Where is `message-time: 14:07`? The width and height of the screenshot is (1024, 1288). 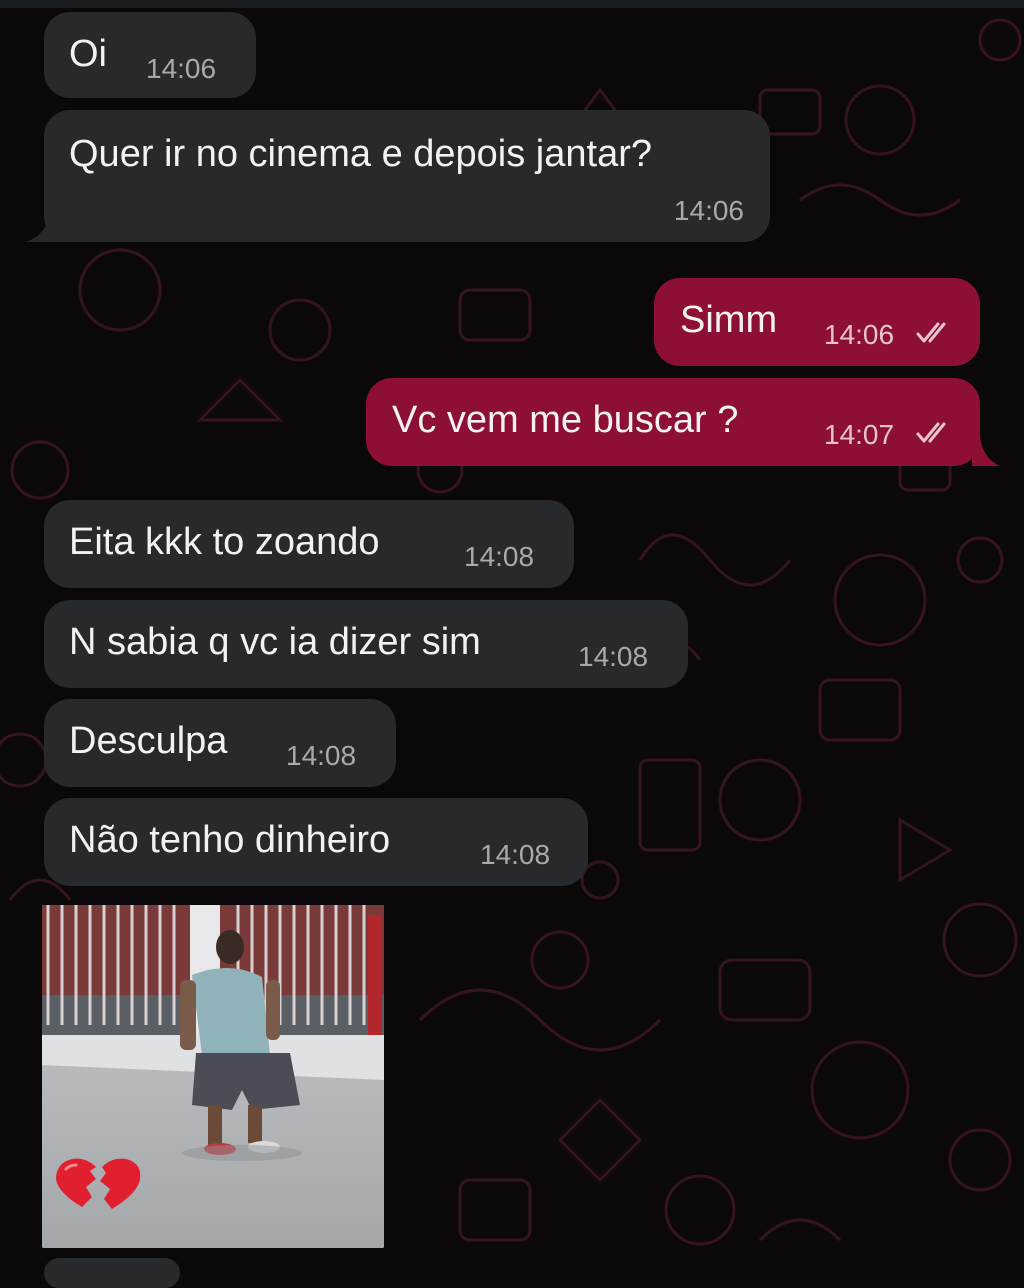
message-time: 14:07 is located at coordinates (859, 434).